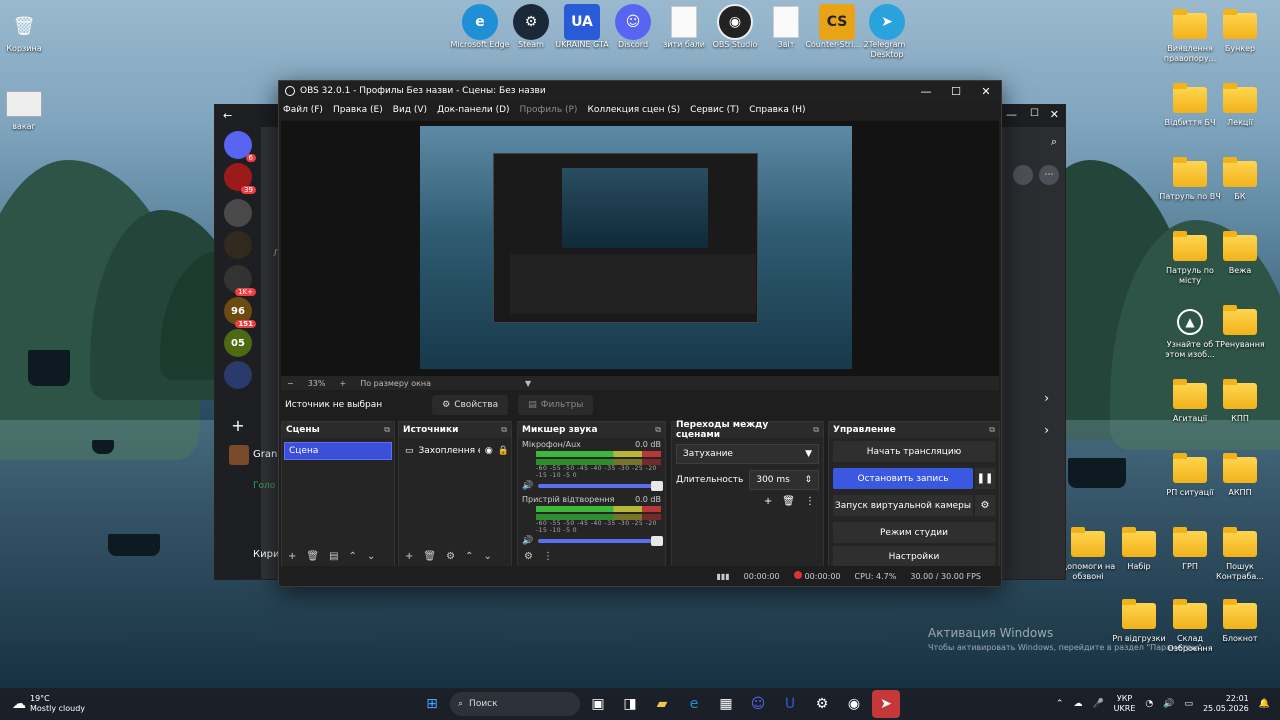 This screenshot has height=720, width=1280. I want to click on store-icon: ▦, so click(726, 704).